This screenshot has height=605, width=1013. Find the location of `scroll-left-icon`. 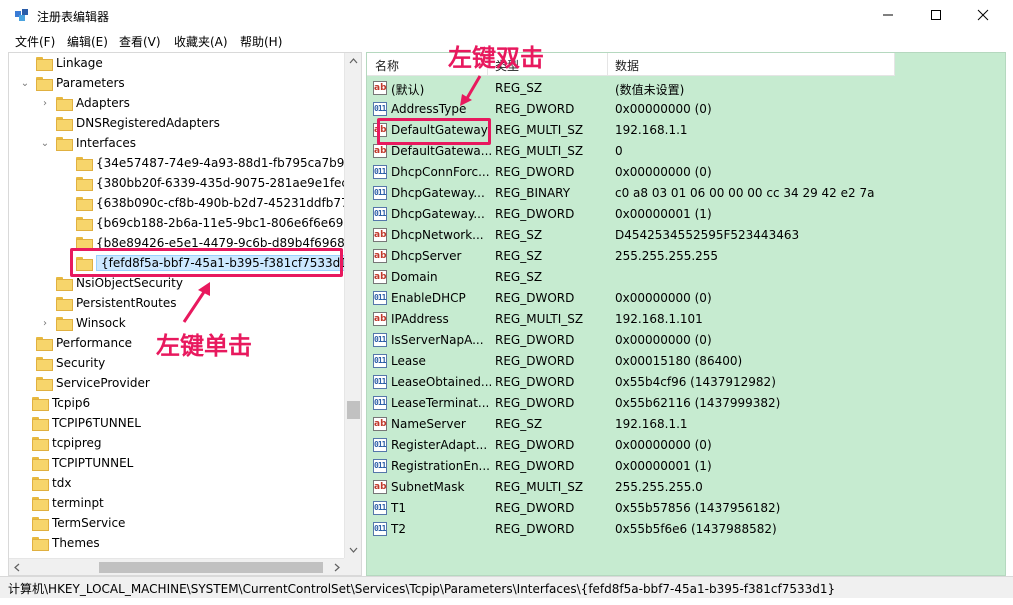

scroll-left-icon is located at coordinates (17, 567).